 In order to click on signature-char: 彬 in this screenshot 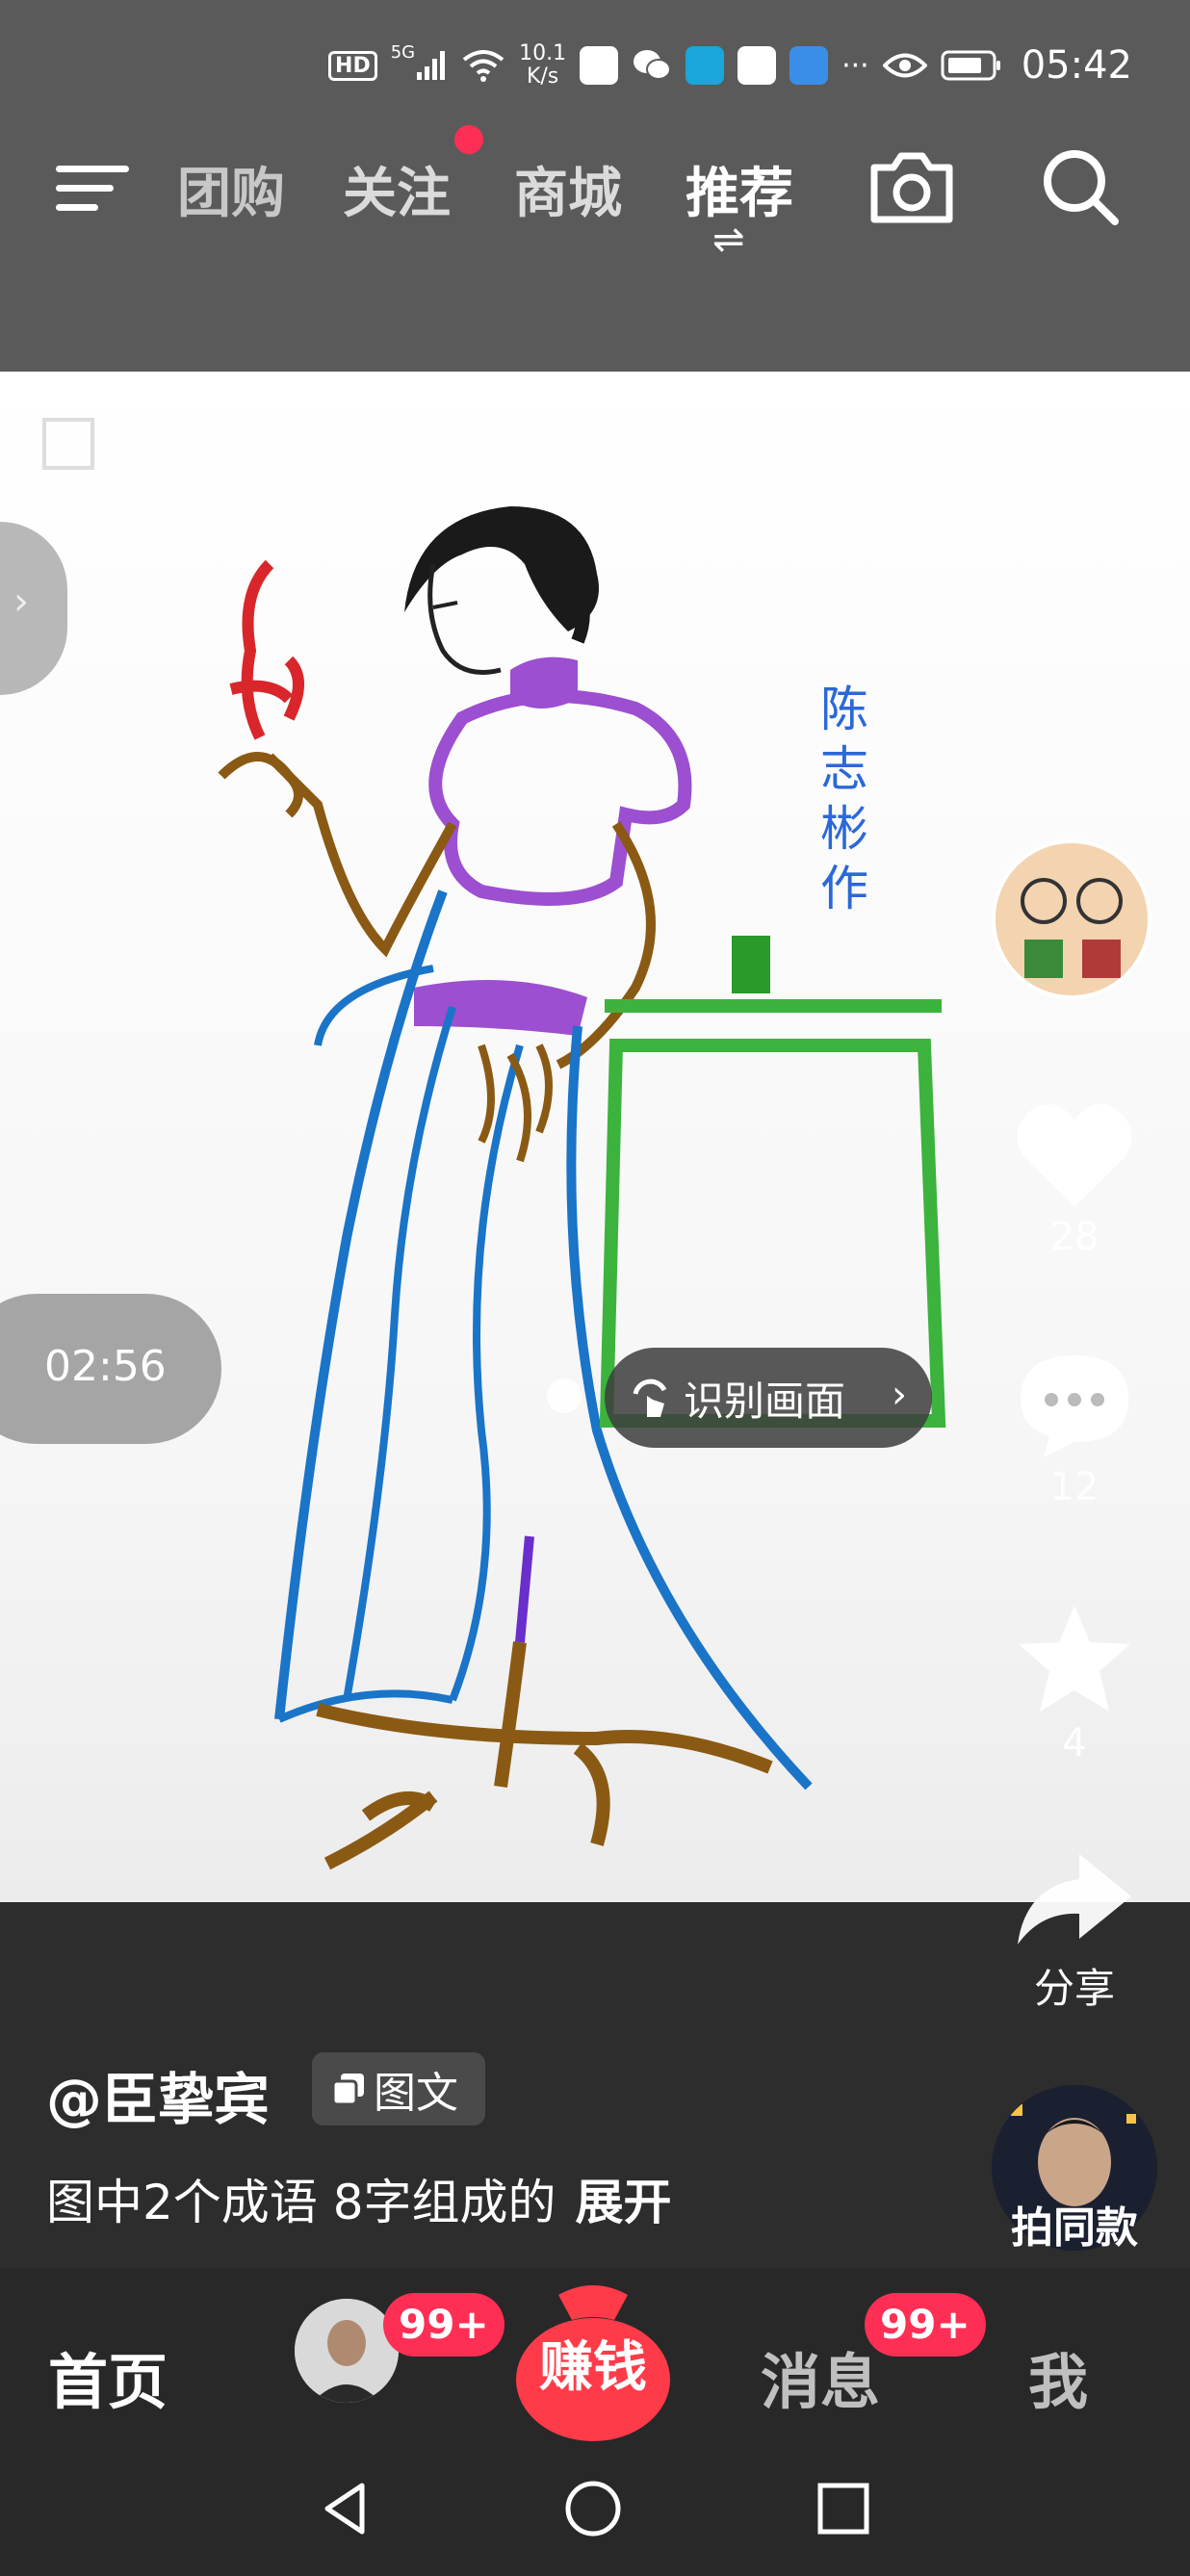, I will do `click(844, 829)`.